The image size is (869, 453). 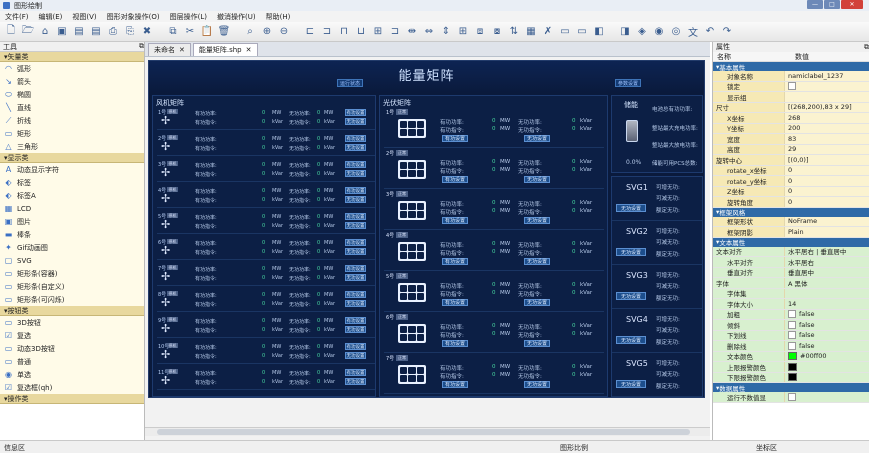 I want to click on save-icon: ▣, so click(x=62, y=32).